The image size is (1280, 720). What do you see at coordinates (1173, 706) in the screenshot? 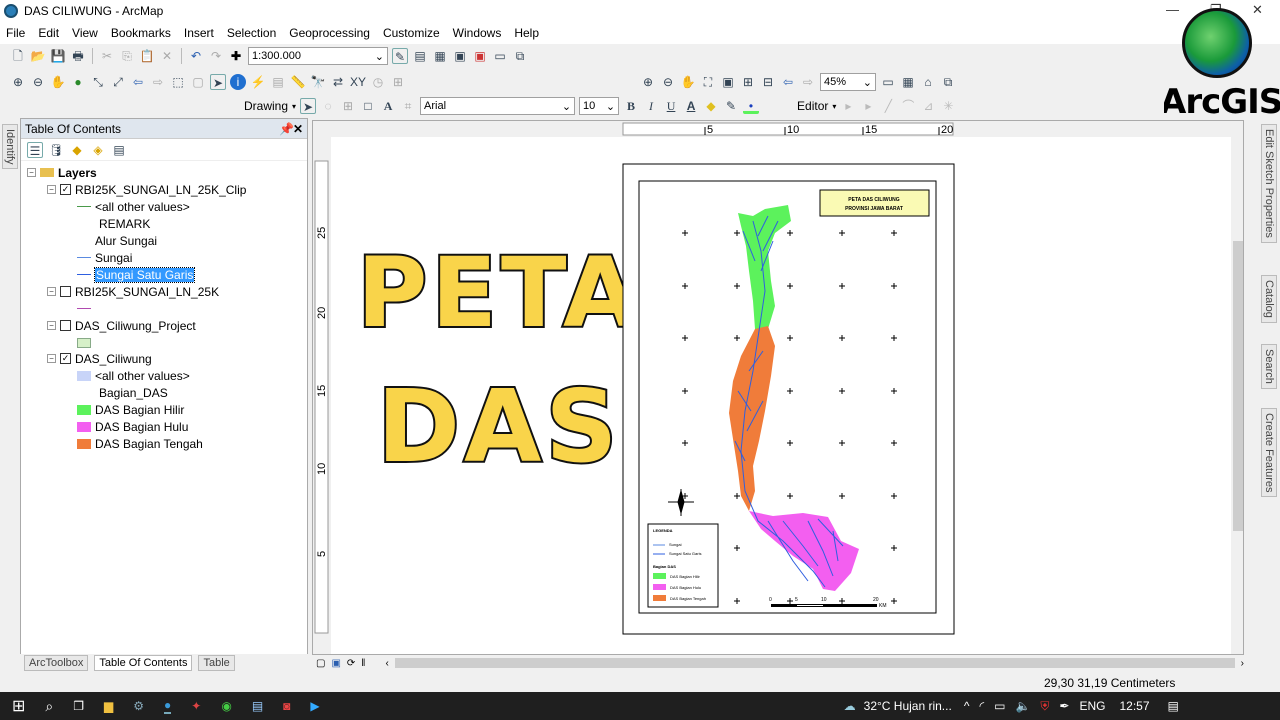
I see `notifications-icon: ▤` at bounding box center [1173, 706].